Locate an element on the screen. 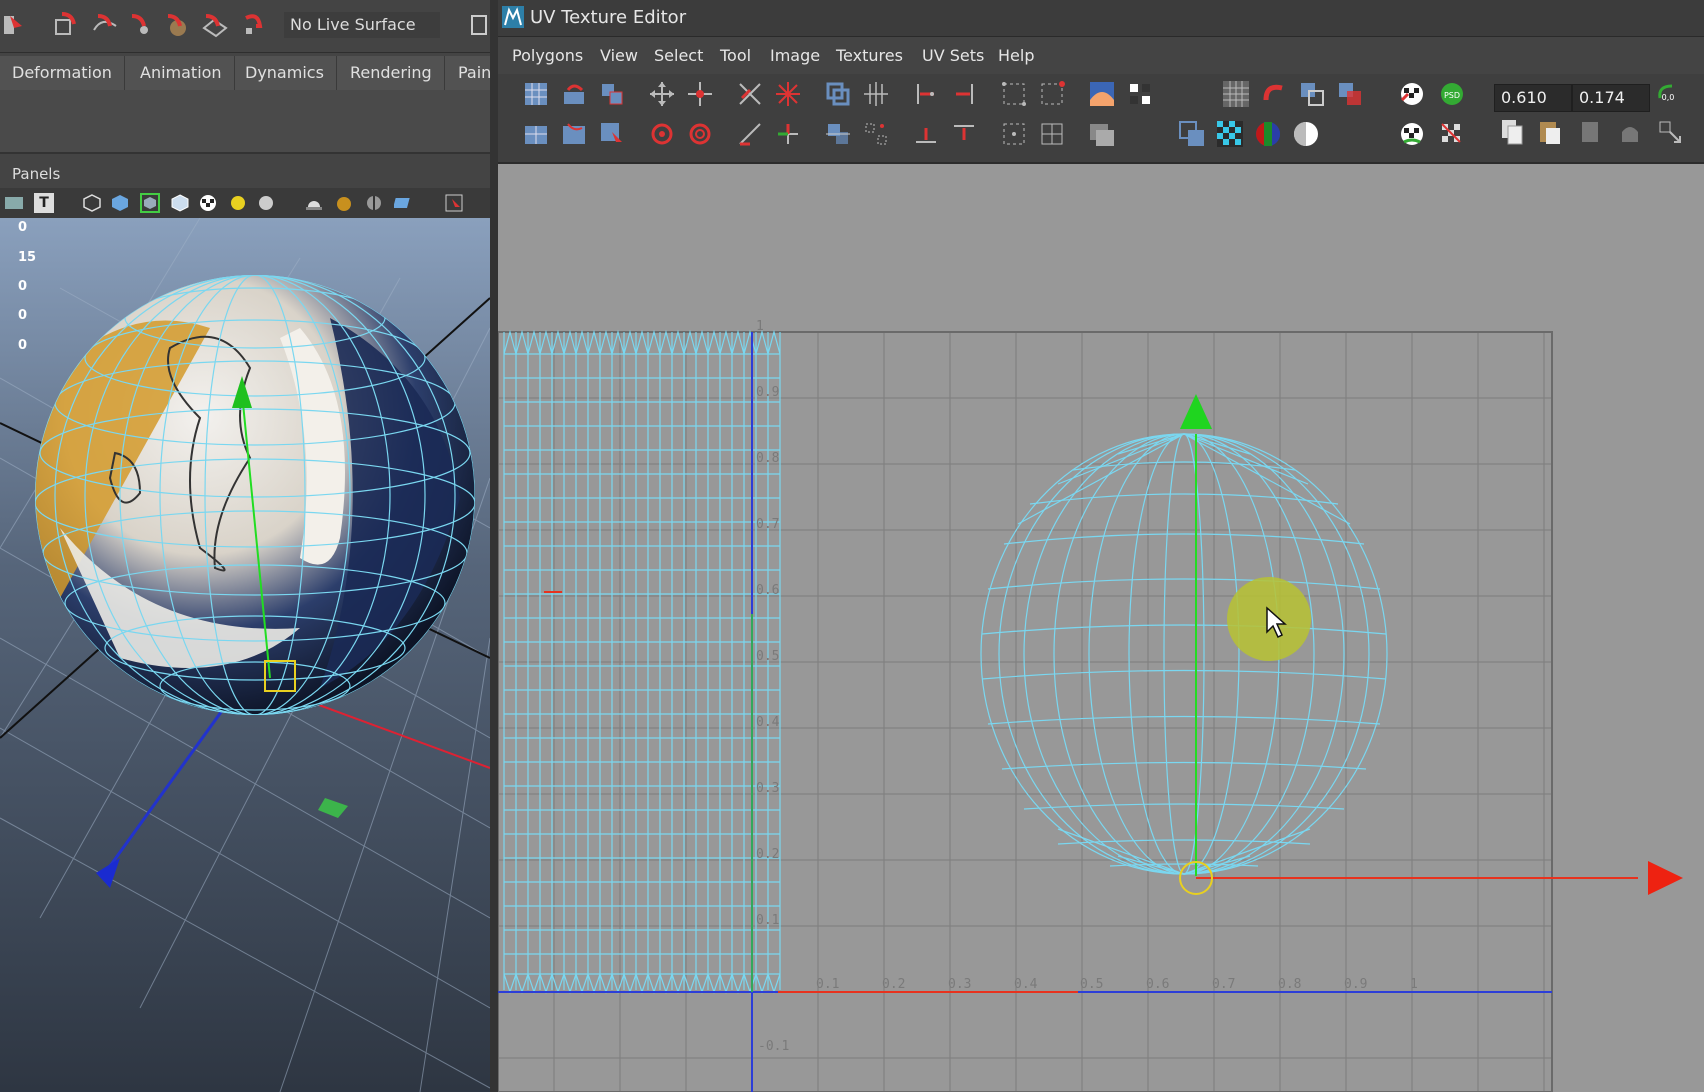 Image resolution: width=1704 pixels, height=1092 pixels. menu-tool: Tool is located at coordinates (735, 56).